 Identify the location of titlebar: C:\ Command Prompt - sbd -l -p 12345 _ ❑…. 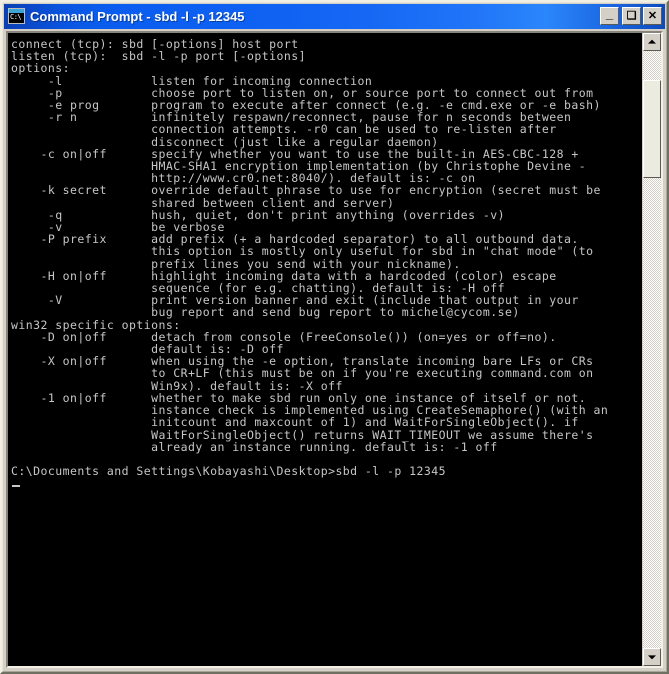
(334, 16).